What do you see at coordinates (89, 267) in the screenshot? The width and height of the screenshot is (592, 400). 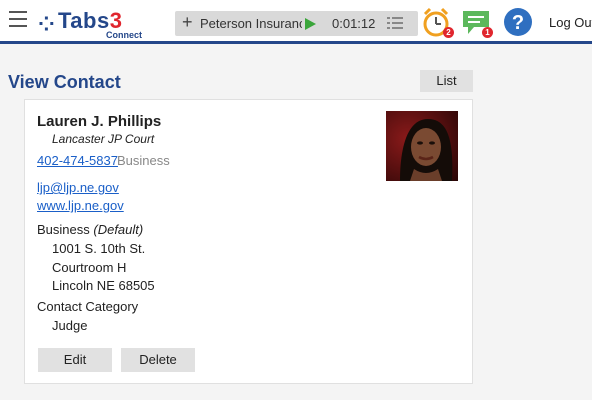 I see `address-line: Courtroom H` at bounding box center [89, 267].